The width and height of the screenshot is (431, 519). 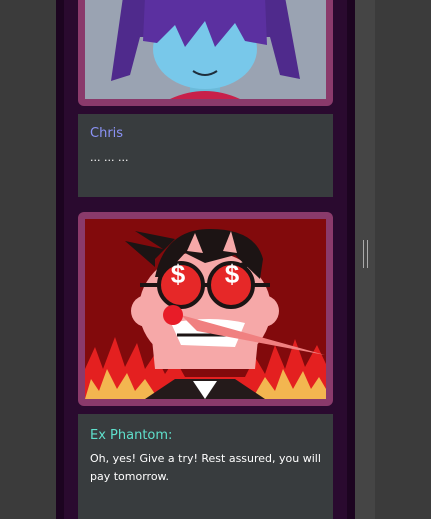 What do you see at coordinates (365, 254) in the screenshot?
I see `resize-handle` at bounding box center [365, 254].